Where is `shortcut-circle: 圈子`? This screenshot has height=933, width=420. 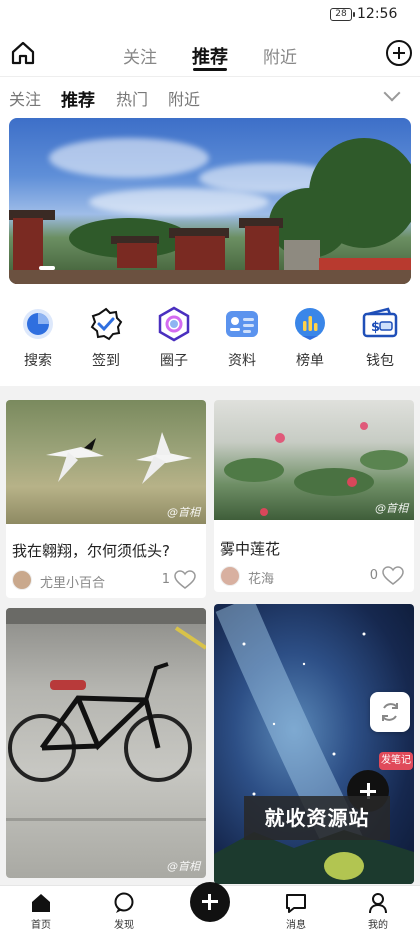
shortcut-circle: 圈子 is located at coordinates (174, 338).